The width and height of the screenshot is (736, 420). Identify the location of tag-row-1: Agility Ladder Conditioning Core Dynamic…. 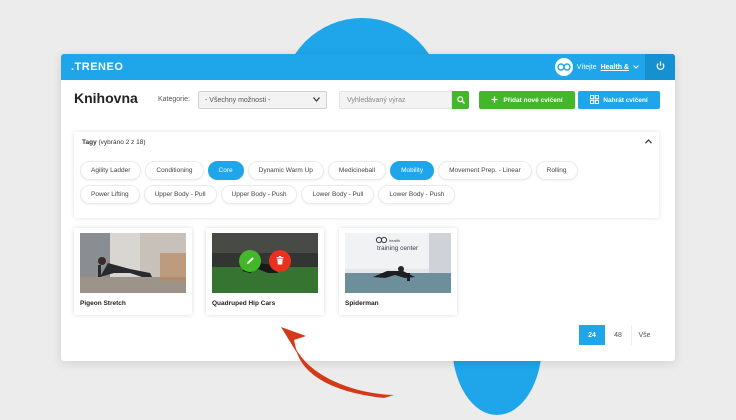
(329, 170).